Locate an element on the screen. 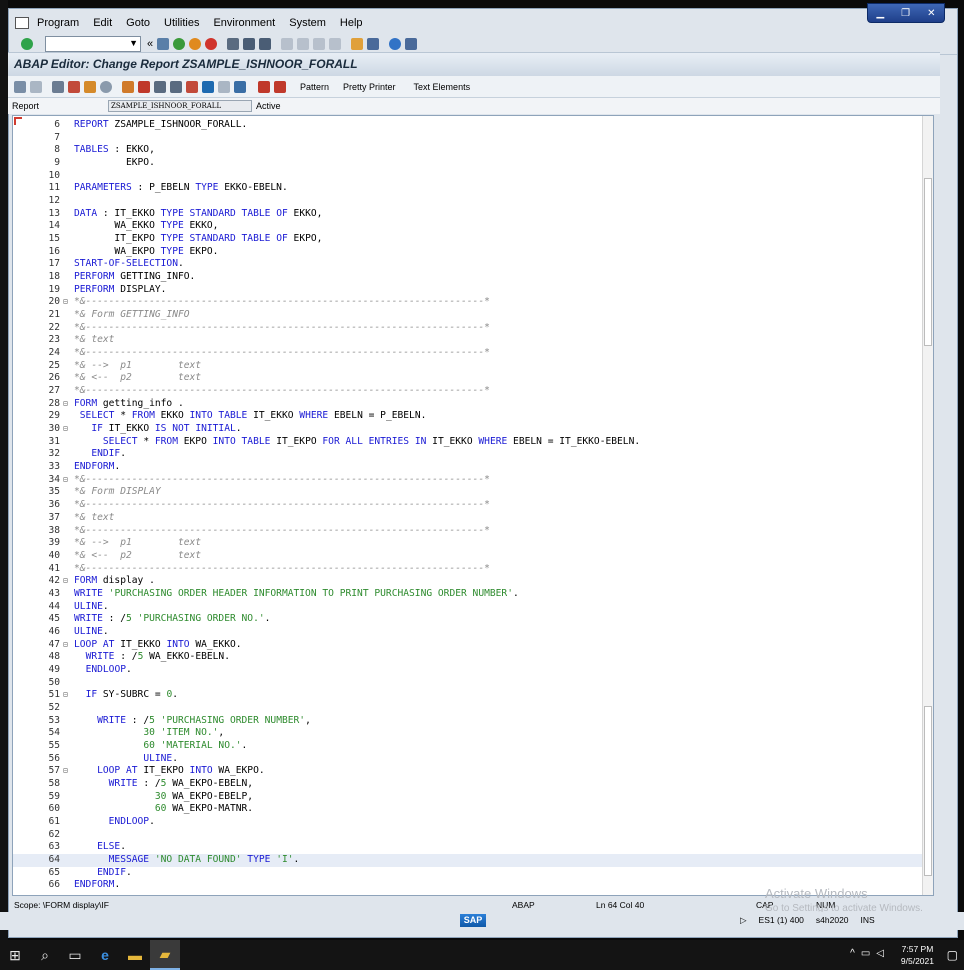 The image size is (964, 970). code-text: MESSAGE 'NO DATA FOUND' TYPE 'I'. is located at coordinates (187, 860).